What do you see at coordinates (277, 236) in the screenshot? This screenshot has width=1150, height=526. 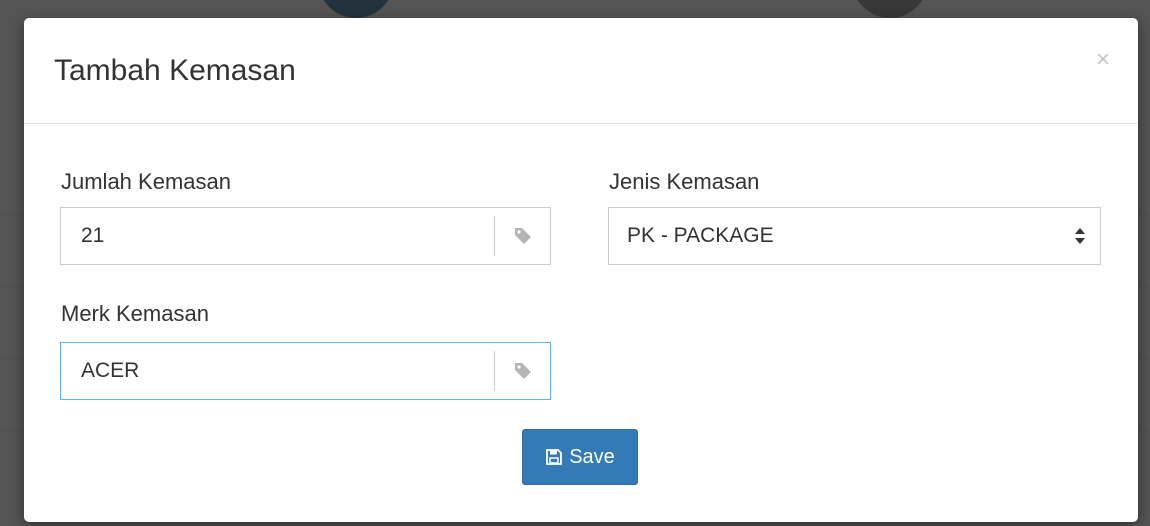 I see `jumlah-kemasan-input` at bounding box center [277, 236].